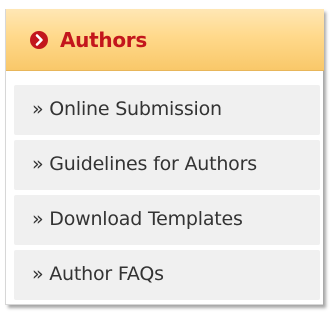  What do you see at coordinates (144, 164) in the screenshot?
I see `guidelines-for-authors-link: » Guidelines for Authors` at bounding box center [144, 164].